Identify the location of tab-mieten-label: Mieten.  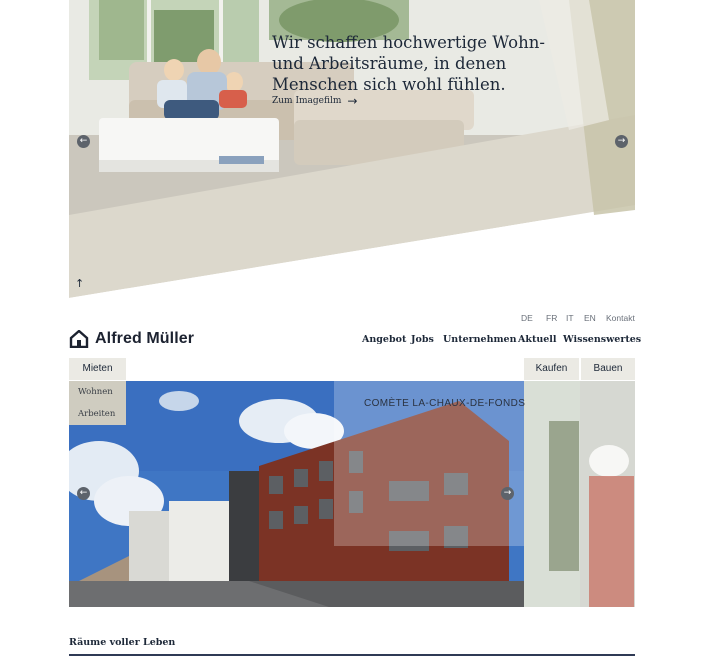
(97, 368).